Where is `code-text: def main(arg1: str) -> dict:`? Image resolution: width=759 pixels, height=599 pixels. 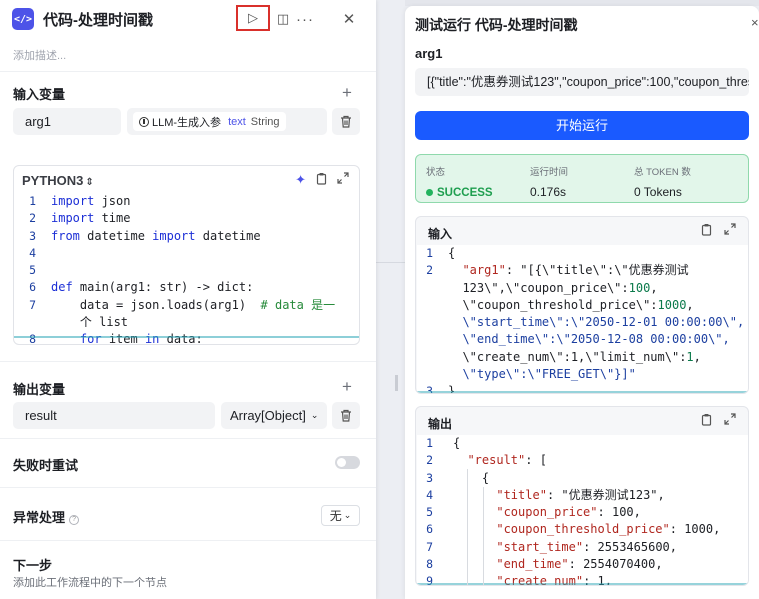 code-text: def main(arg1: str) -> dict: is located at coordinates (152, 287).